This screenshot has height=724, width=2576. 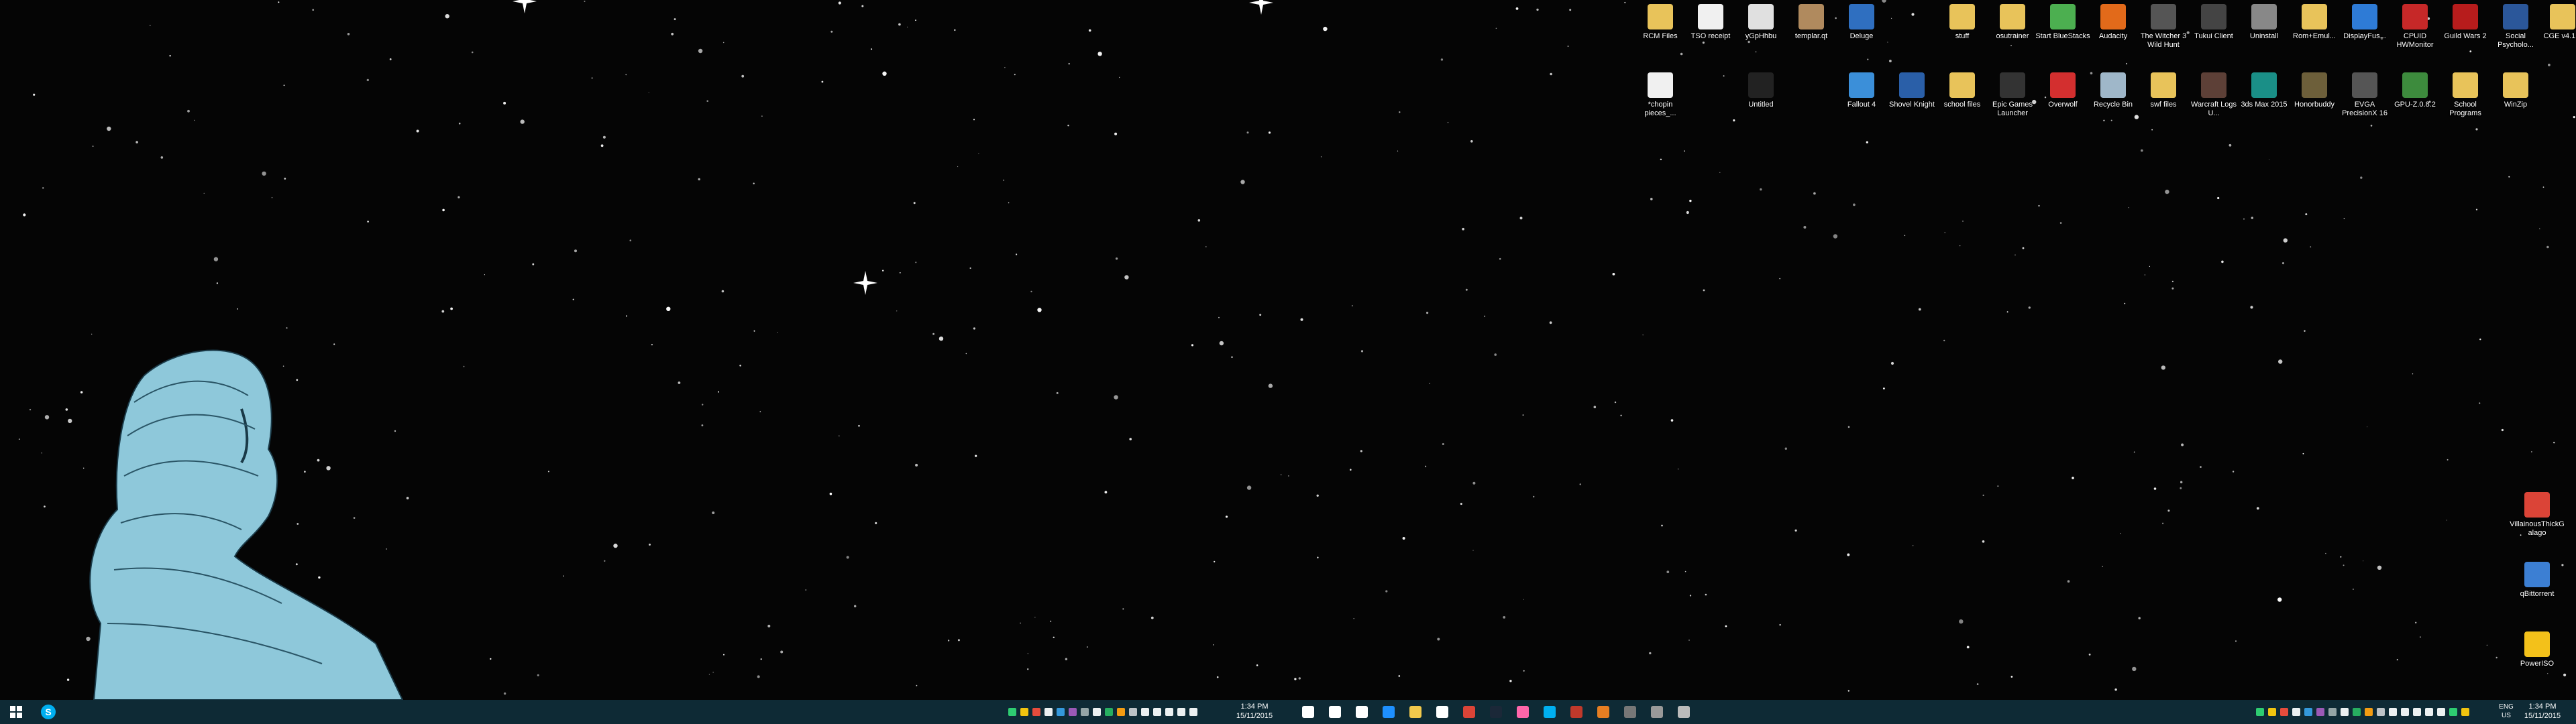 I want to click on epic-icon, so click(x=2012, y=85).